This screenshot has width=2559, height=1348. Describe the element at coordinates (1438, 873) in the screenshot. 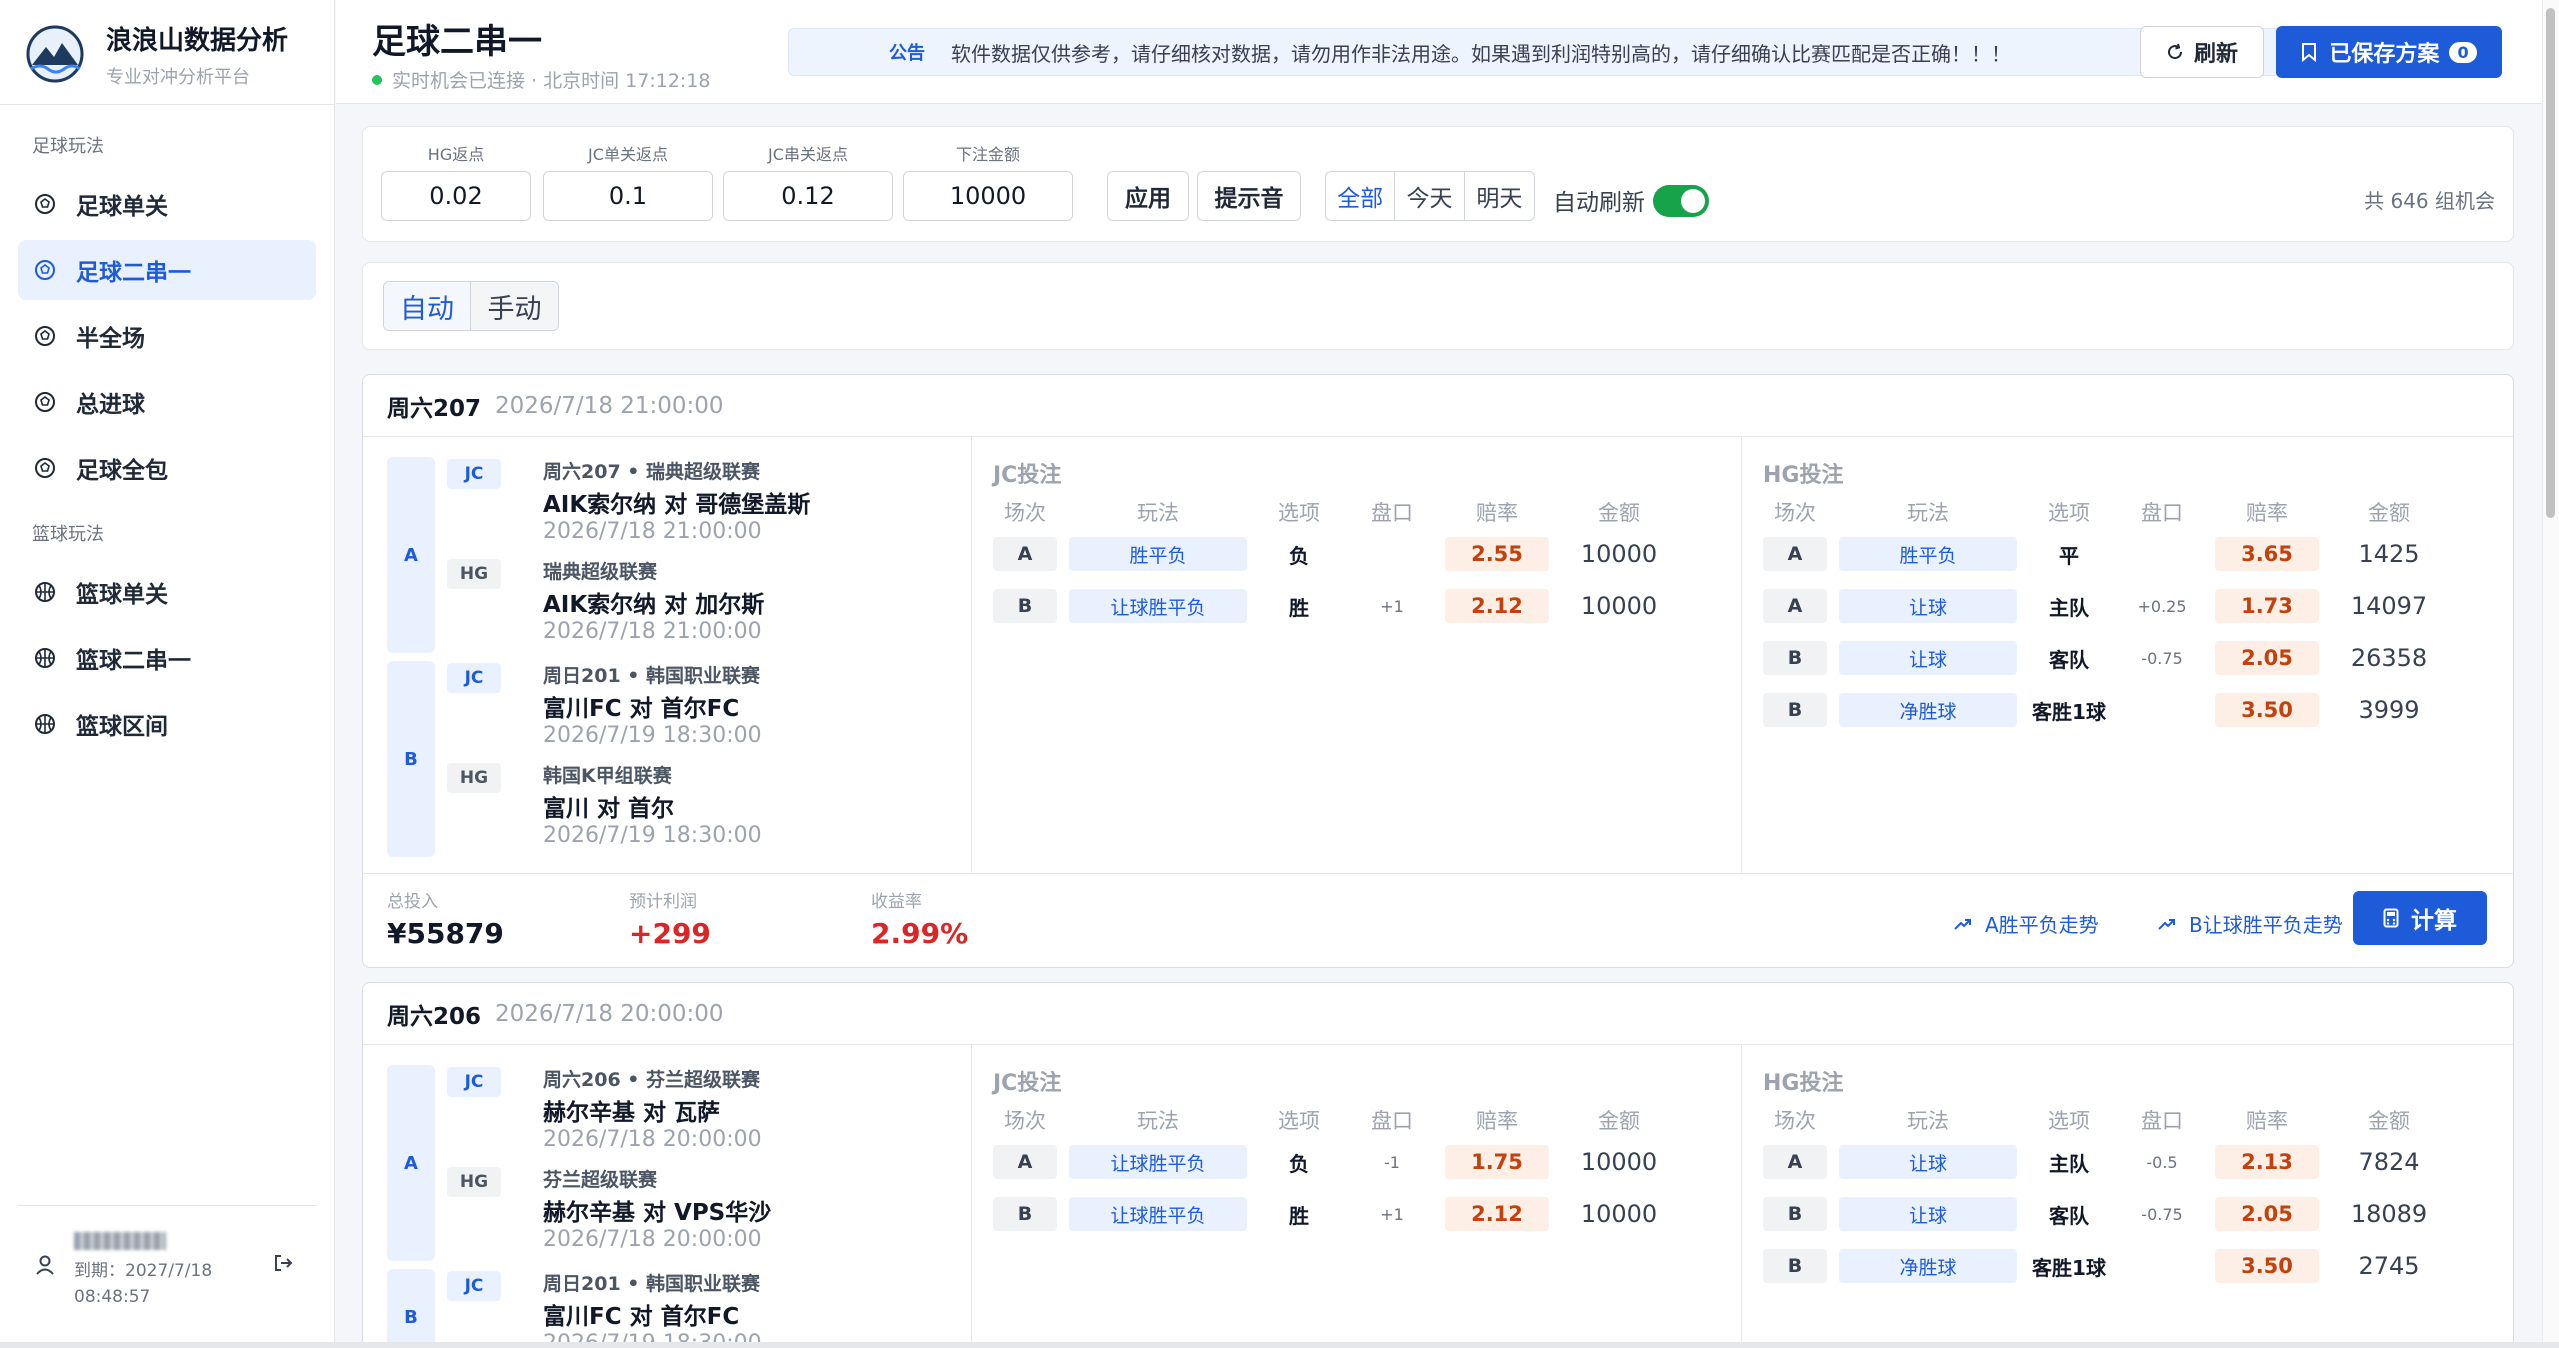

I see `divider` at that location.